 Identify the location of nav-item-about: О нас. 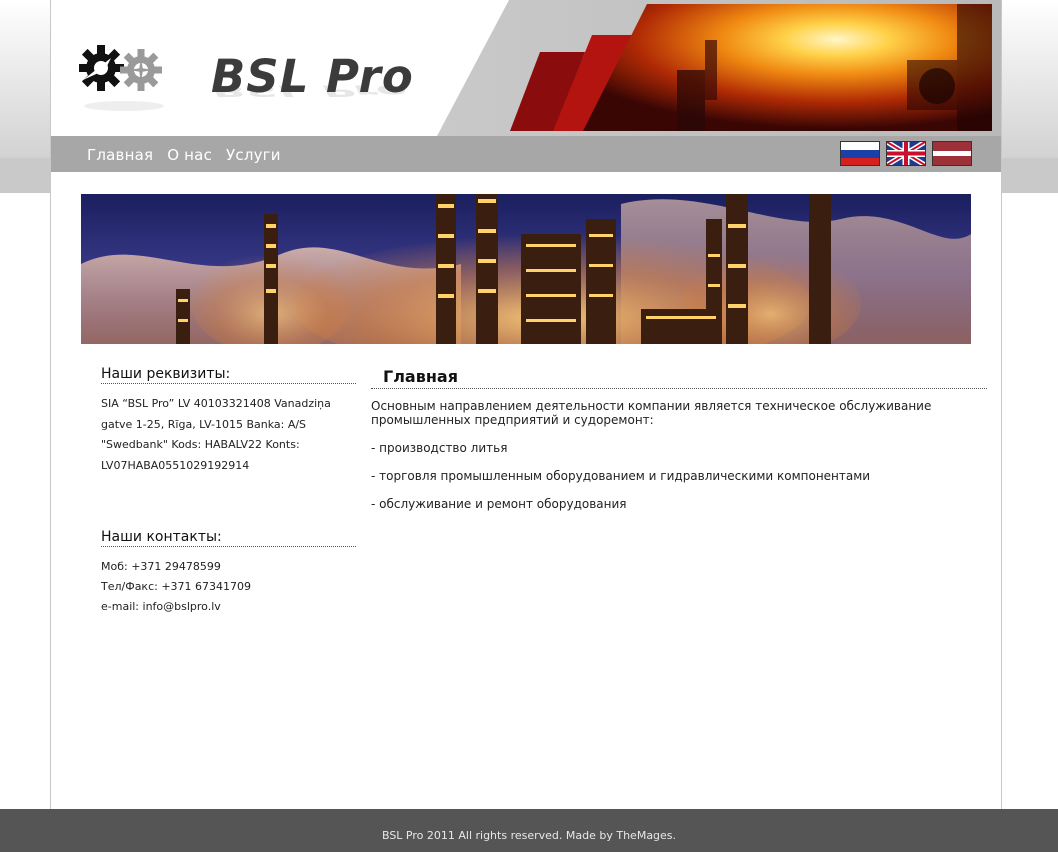
(189, 155).